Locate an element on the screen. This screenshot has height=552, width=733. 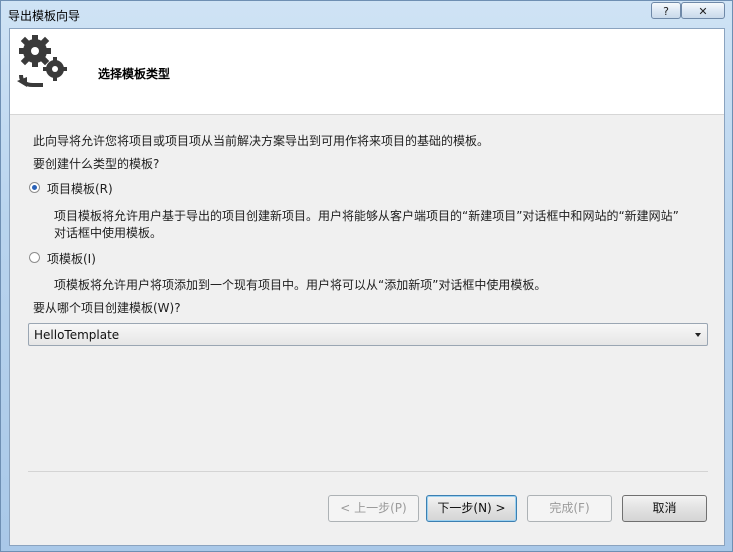
template-type-question: 要创建什么类型的模板? is located at coordinates (96, 164).